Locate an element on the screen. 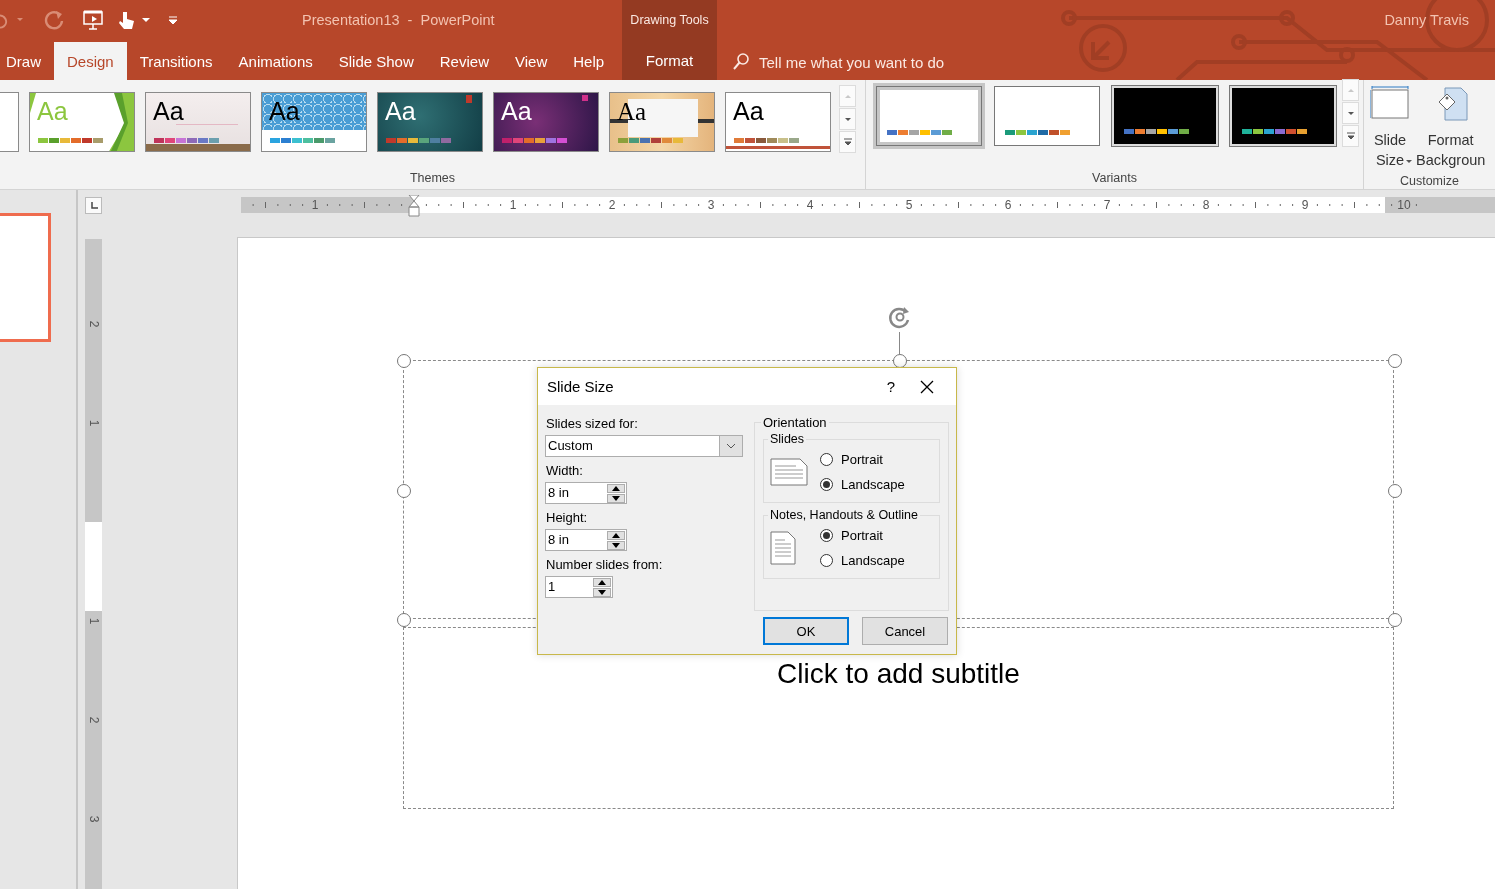 The height and width of the screenshot is (889, 1495). field-label: Height: is located at coordinates (567, 517).